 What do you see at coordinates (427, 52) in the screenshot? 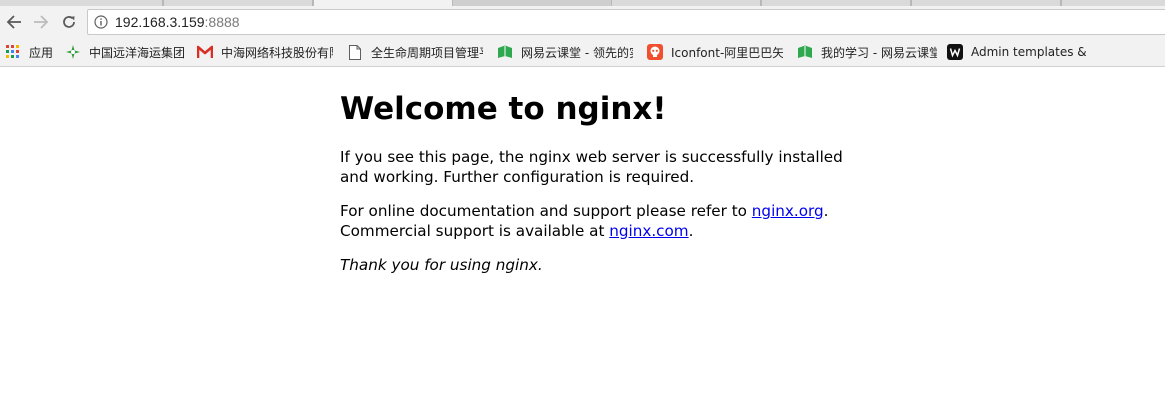
I see `bookmark-label: 全生命周期项目管理平` at bounding box center [427, 52].